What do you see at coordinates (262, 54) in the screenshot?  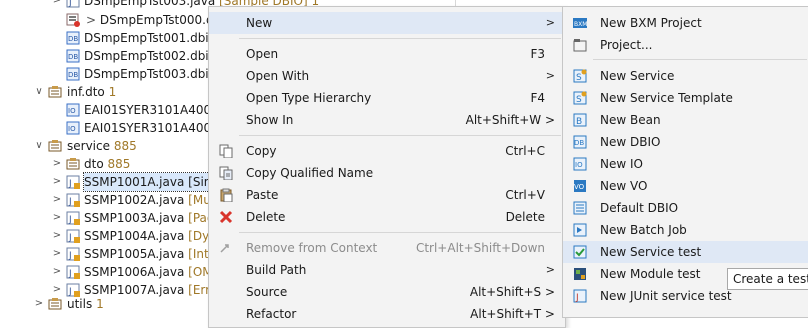 I see `menu-item-label: Open` at bounding box center [262, 54].